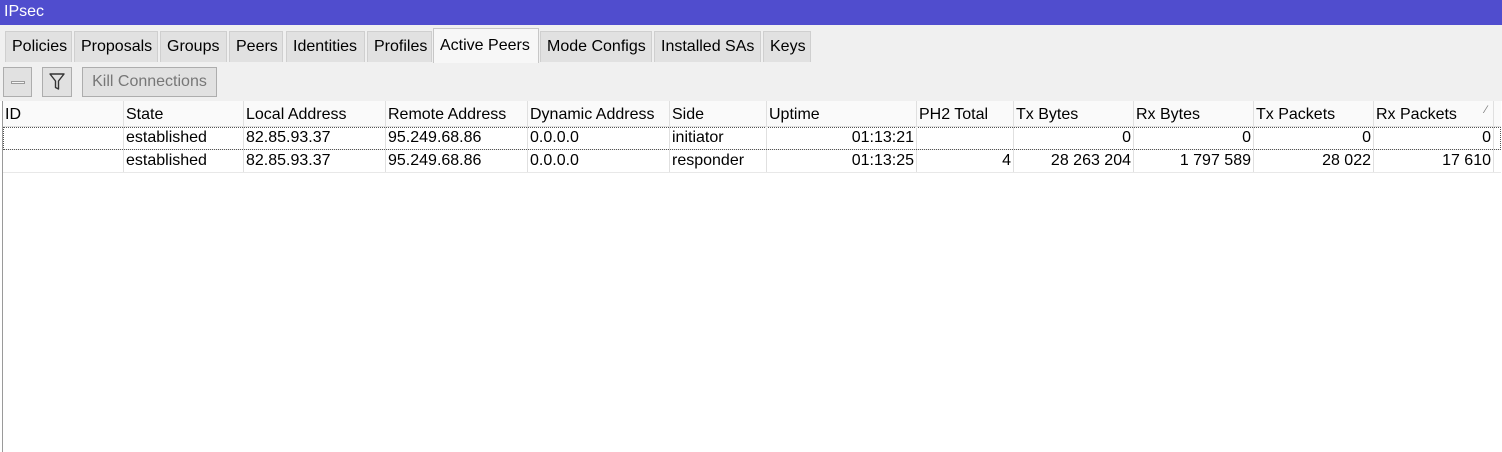 The width and height of the screenshot is (1502, 452). What do you see at coordinates (842, 161) in the screenshot?
I see `cell-uptime: 01:13:25` at bounding box center [842, 161].